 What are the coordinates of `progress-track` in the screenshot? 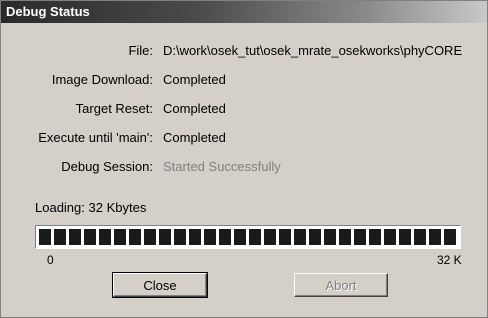 It's located at (248, 237).